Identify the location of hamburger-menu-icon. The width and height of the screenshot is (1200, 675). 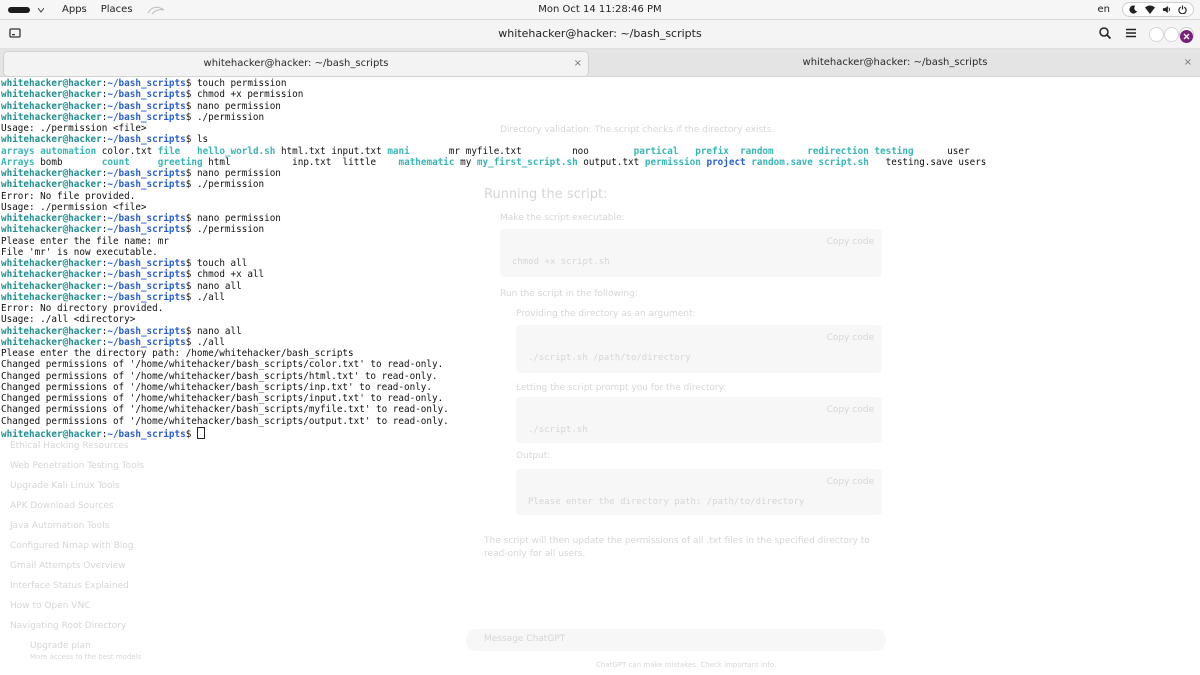
(1131, 33).